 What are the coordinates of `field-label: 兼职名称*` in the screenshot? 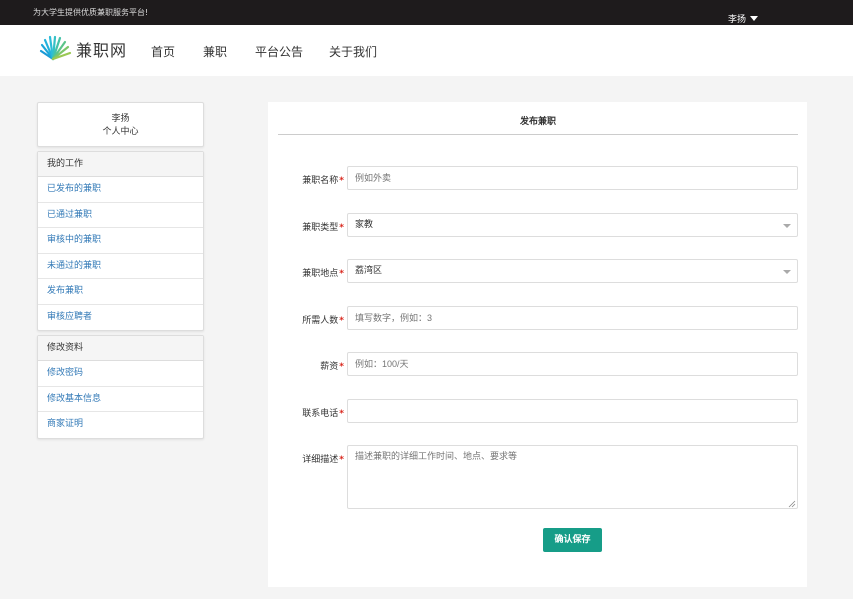 It's located at (323, 181).